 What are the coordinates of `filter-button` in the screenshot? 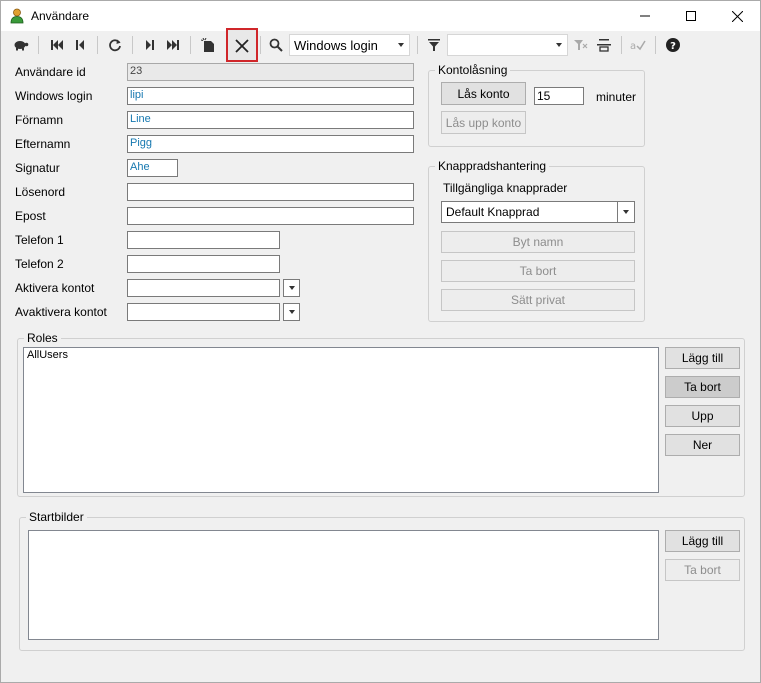 It's located at (434, 45).